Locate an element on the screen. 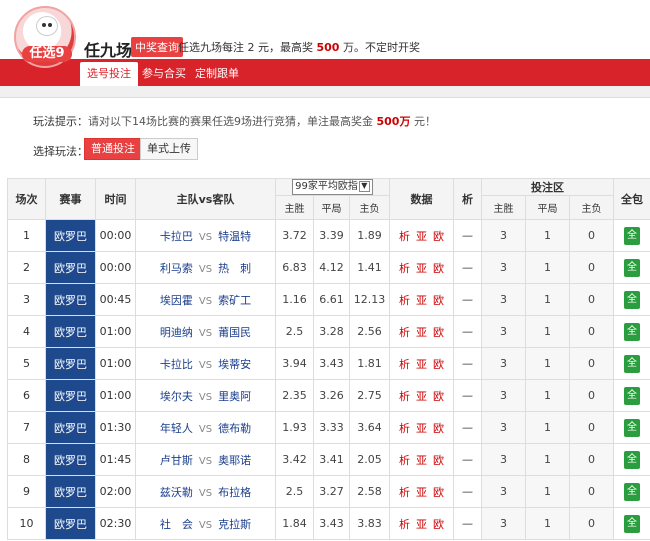  home-team: 年轻人 is located at coordinates (176, 428).